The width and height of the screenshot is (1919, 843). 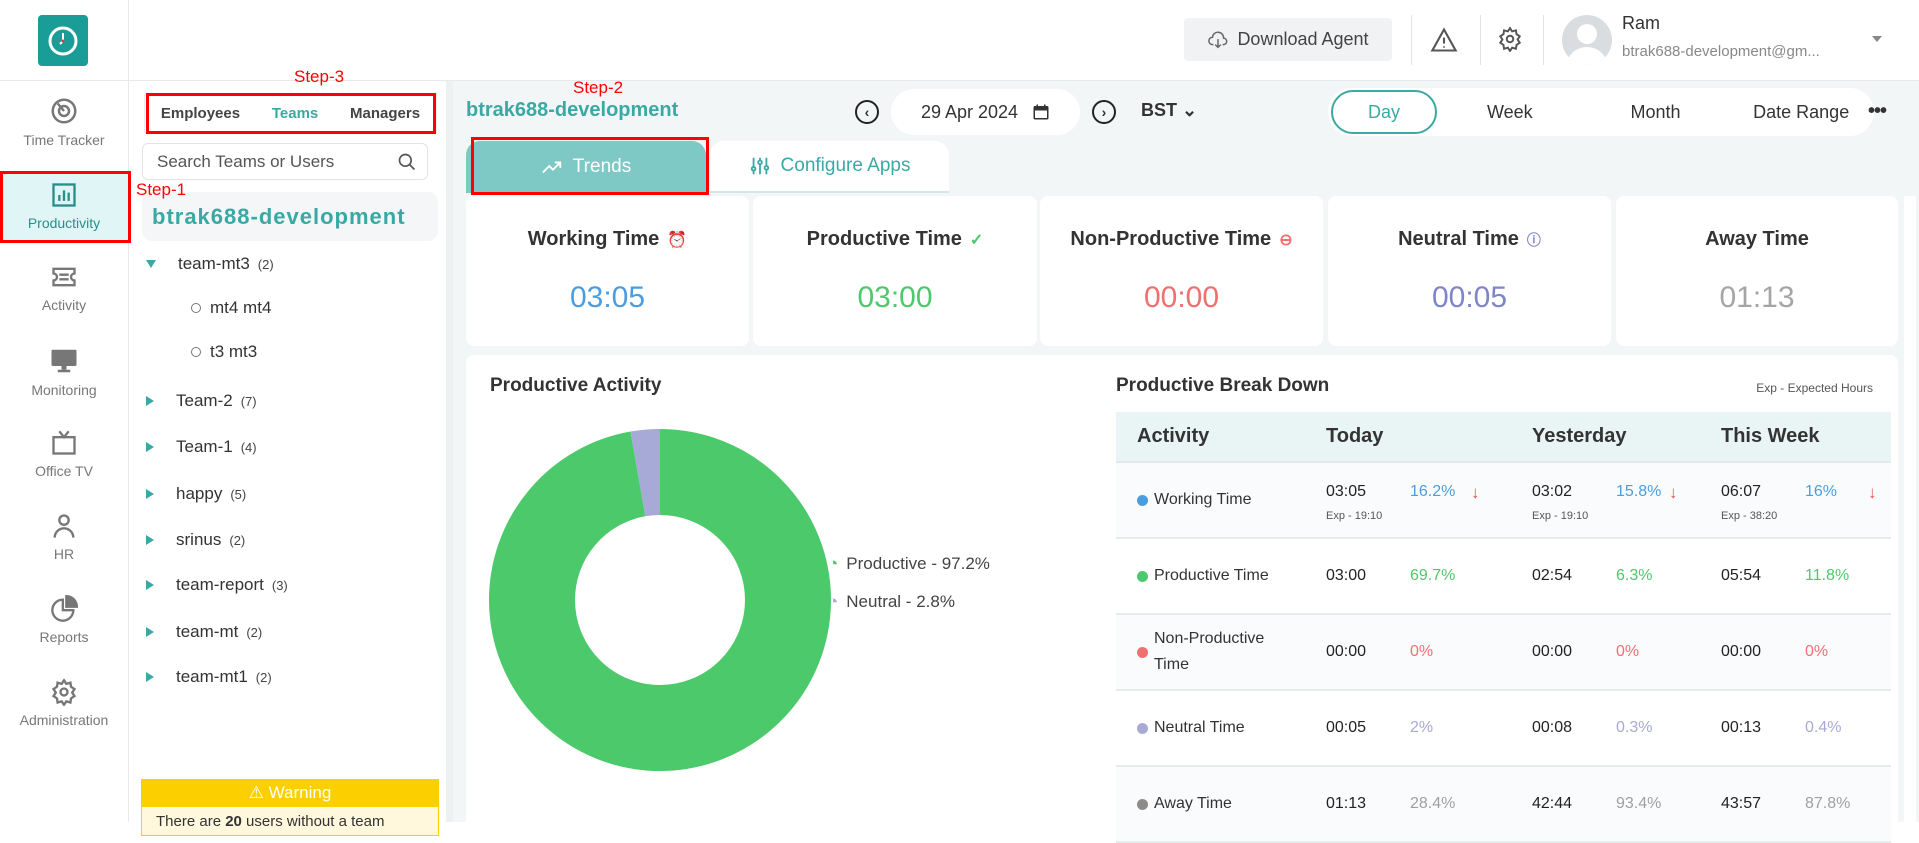 What do you see at coordinates (1552, 727) in the screenshot?
I see `time-value: 00:08` at bounding box center [1552, 727].